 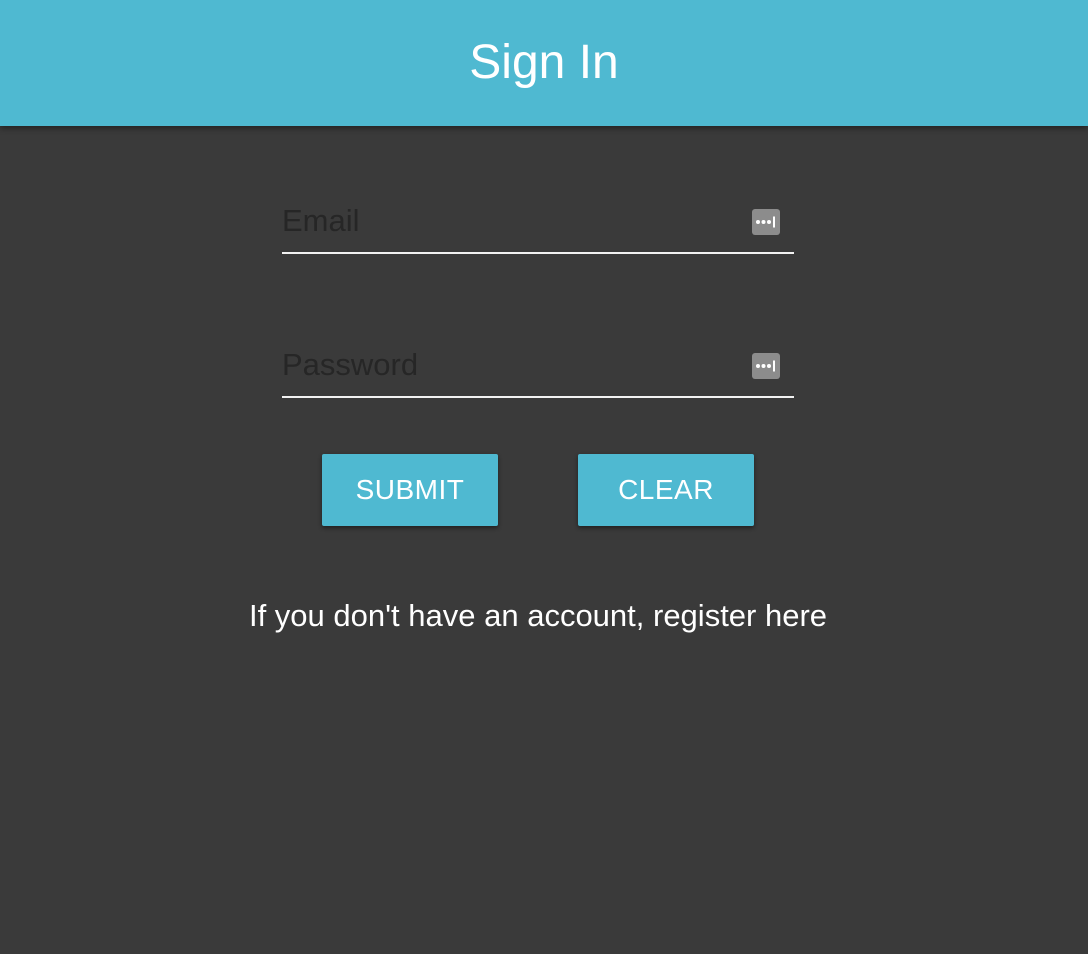 What do you see at coordinates (410, 490) in the screenshot?
I see `submit-button: SUBMIT` at bounding box center [410, 490].